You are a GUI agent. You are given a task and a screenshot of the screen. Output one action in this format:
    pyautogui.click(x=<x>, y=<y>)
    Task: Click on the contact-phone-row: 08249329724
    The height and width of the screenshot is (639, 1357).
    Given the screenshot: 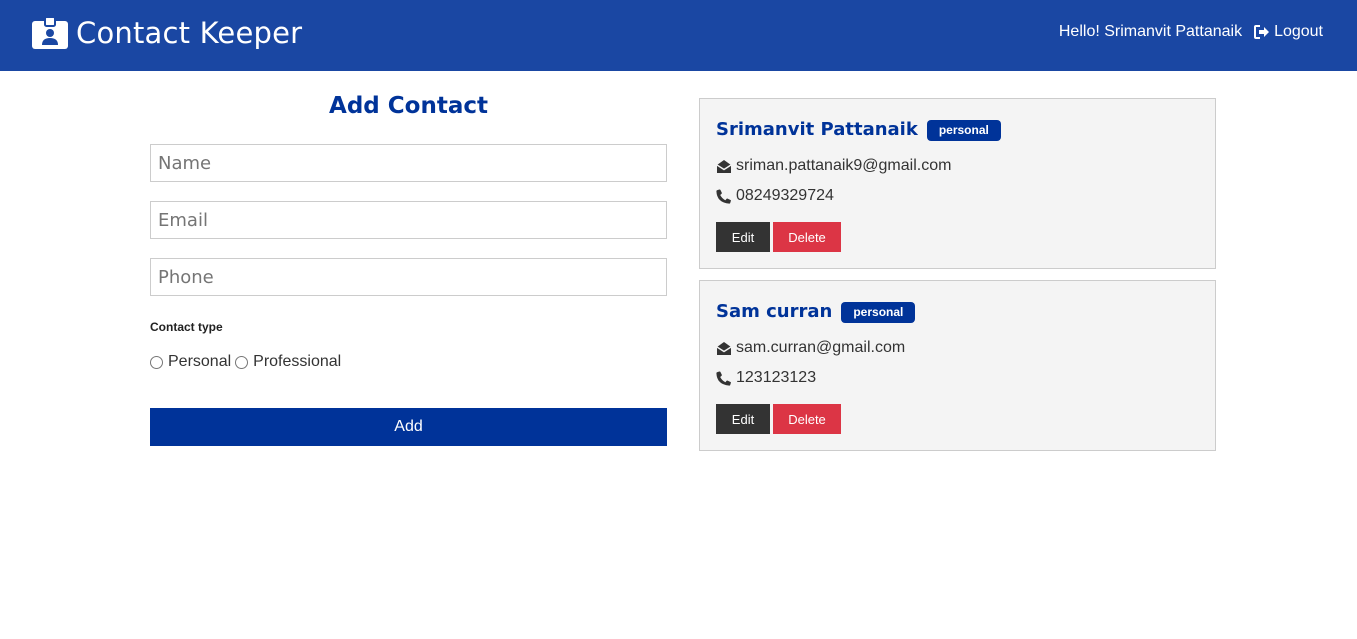 What is the action you would take?
    pyautogui.click(x=775, y=196)
    